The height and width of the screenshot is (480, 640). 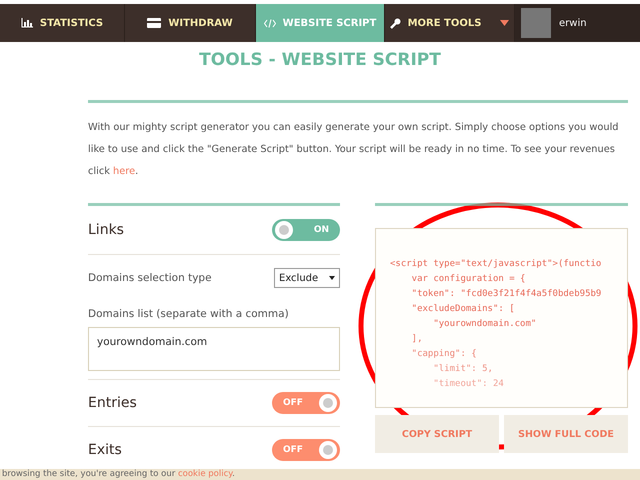 What do you see at coordinates (485, 324) in the screenshot?
I see `code-line: "yourowndomain.com"` at bounding box center [485, 324].